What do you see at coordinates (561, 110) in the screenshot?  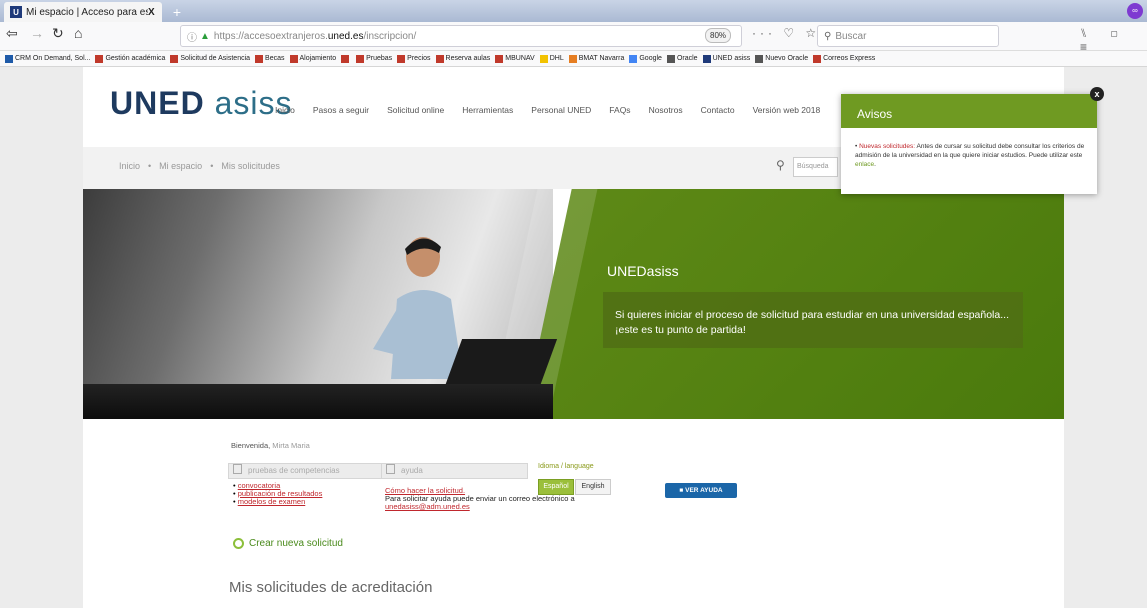 I see `nav-item: Personal UNED` at bounding box center [561, 110].